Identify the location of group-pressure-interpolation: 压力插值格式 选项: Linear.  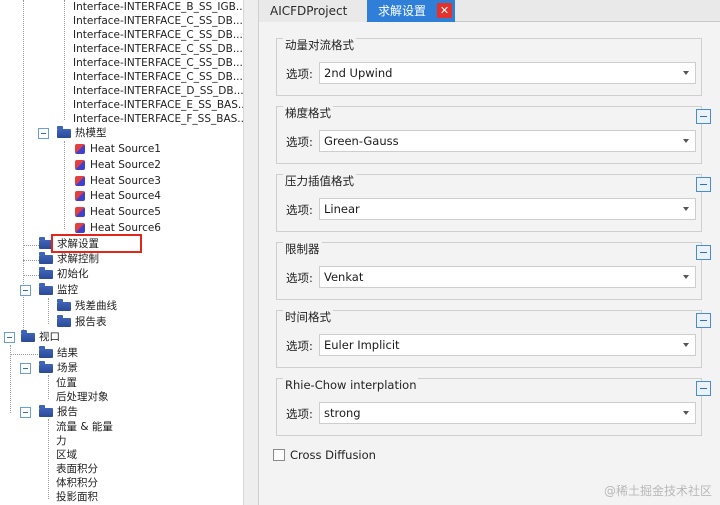
(493, 203).